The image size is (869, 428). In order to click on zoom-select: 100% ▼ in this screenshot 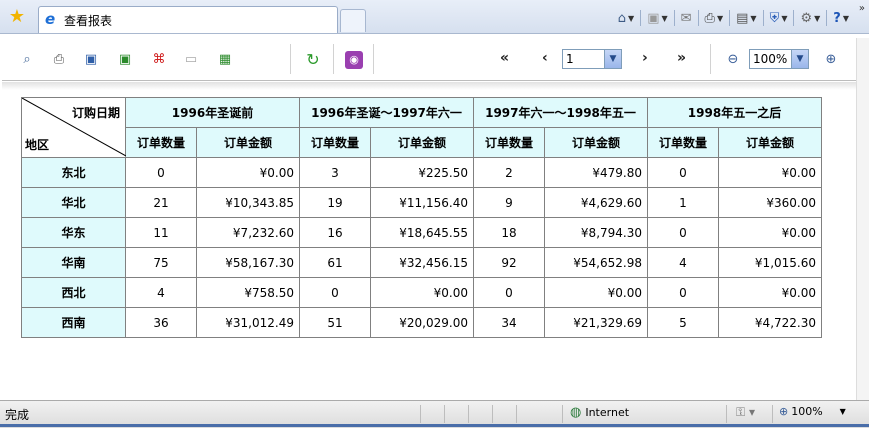, I will do `click(779, 59)`.